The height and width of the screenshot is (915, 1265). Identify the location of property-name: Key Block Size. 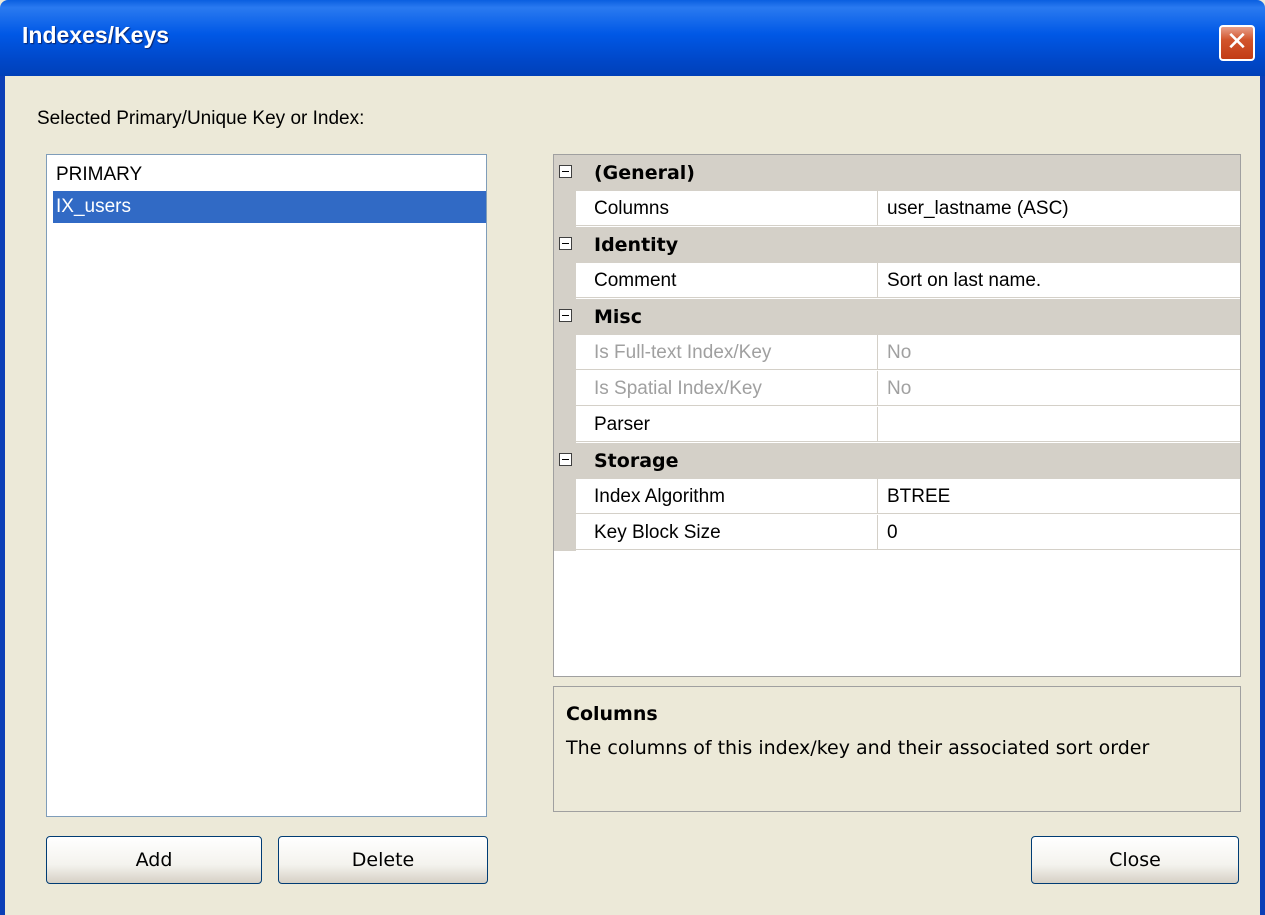
(727, 532).